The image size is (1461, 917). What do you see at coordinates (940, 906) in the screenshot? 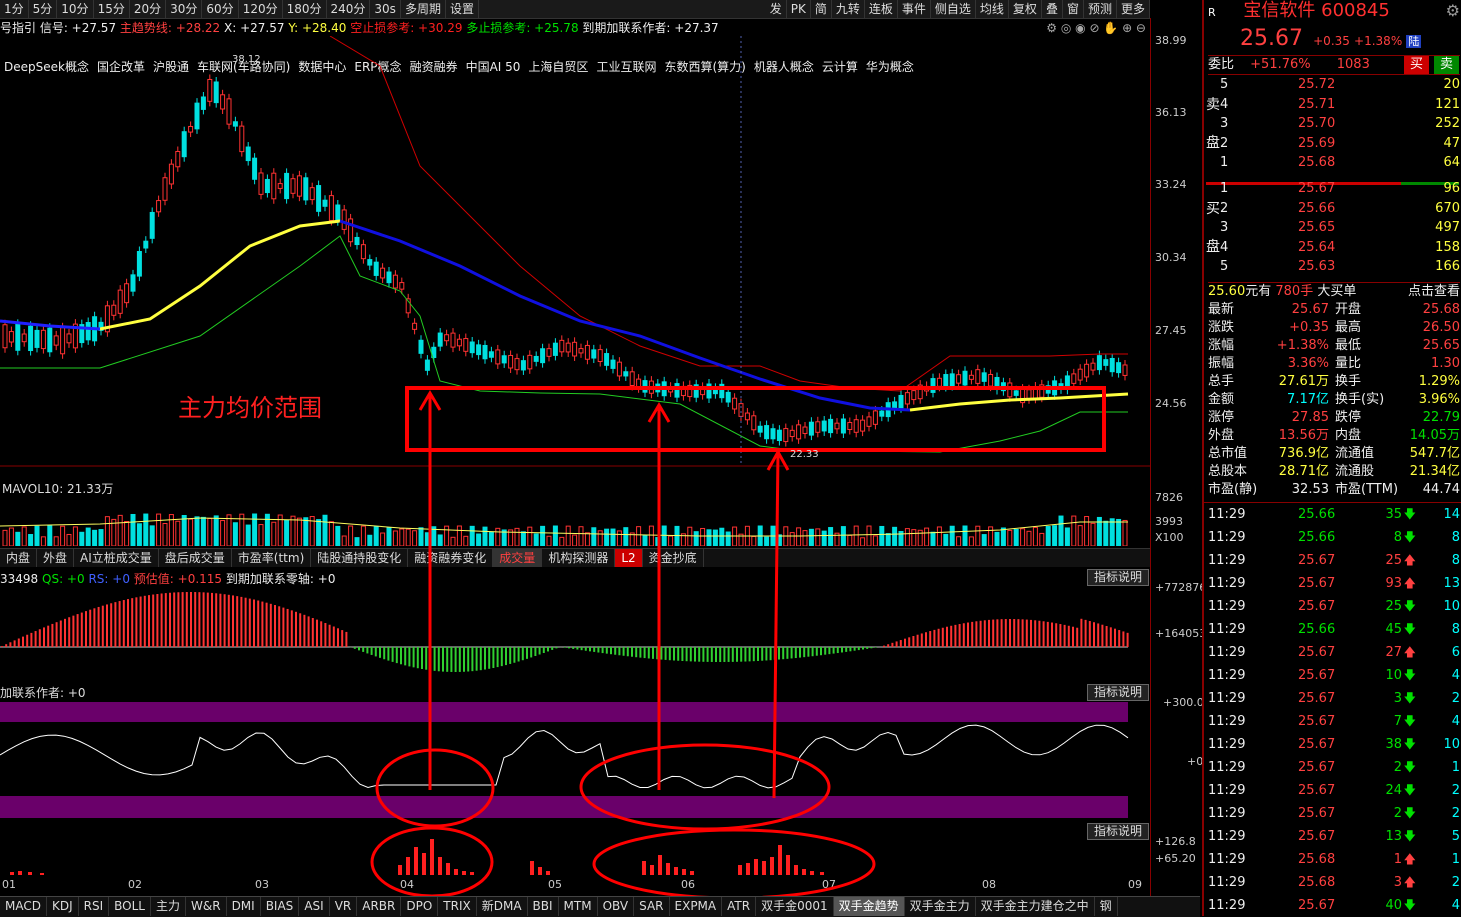
I see `indicator-tab: 双手金主力` at bounding box center [940, 906].